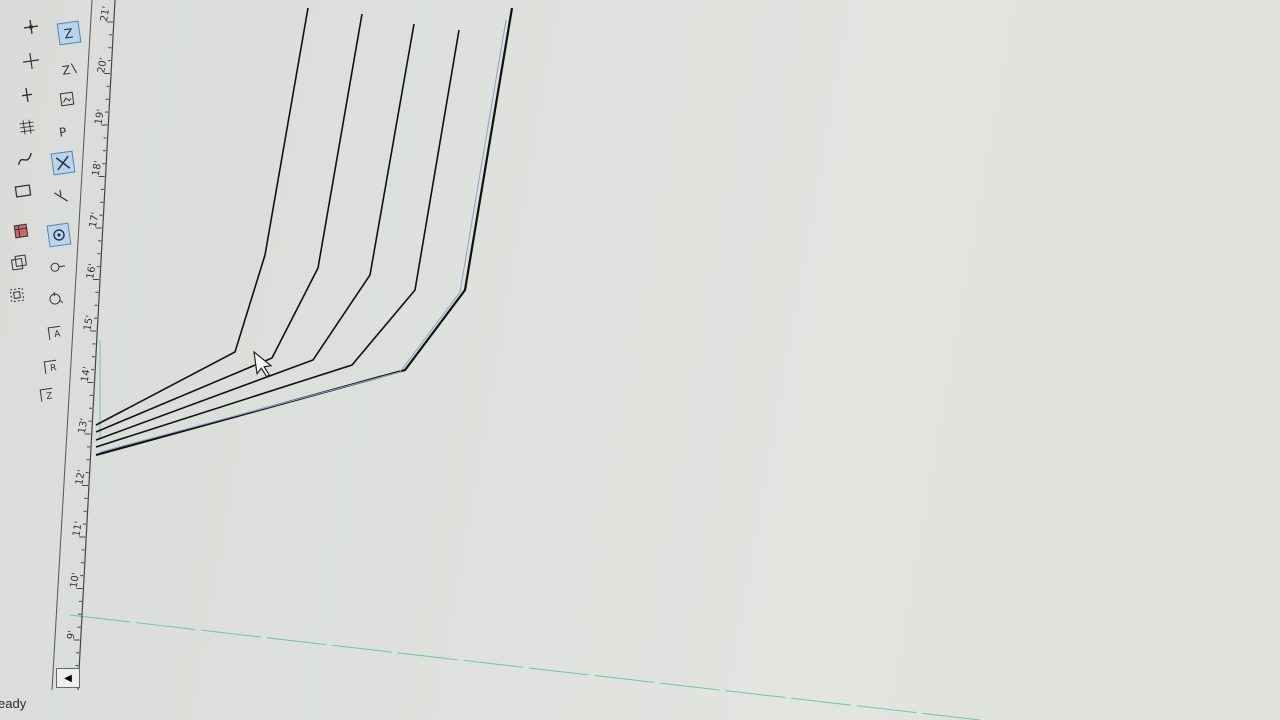  Describe the element at coordinates (31, 61) in the screenshot. I see `cross-snap-tool-icon` at that location.